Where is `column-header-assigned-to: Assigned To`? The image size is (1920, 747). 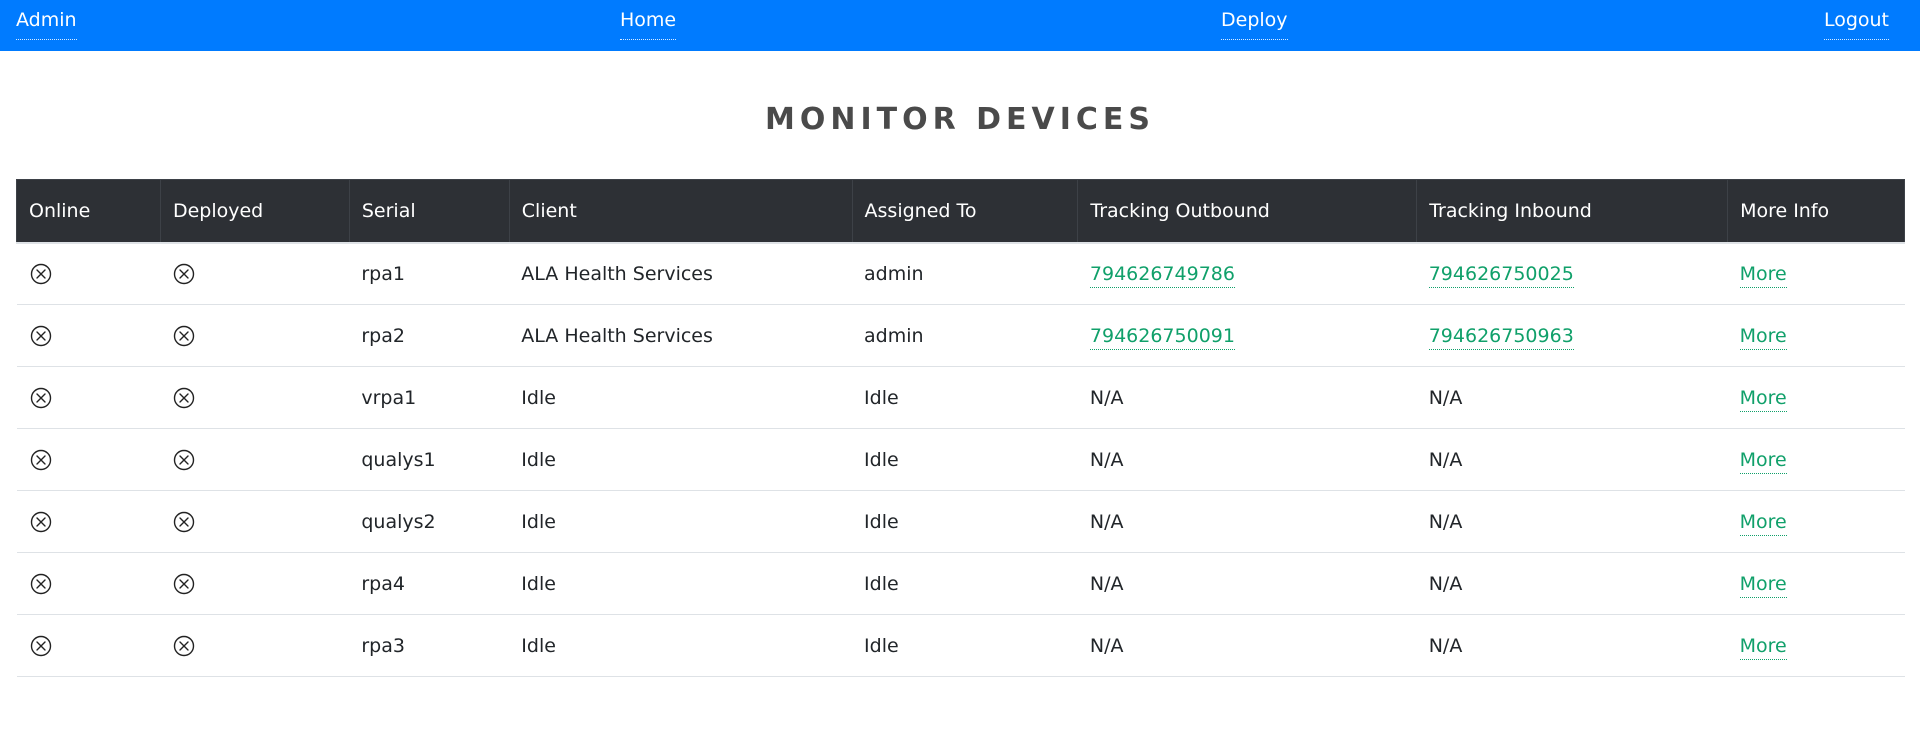
column-header-assigned-to: Assigned To is located at coordinates (965, 211).